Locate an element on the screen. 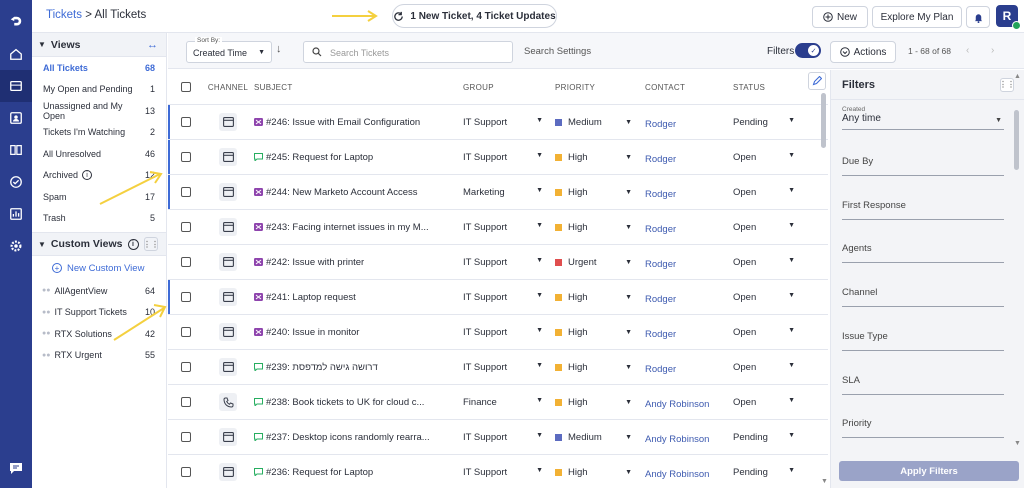 This screenshot has width=1024, height=488. view-item: My Open and Pending 1 is located at coordinates (99, 90).